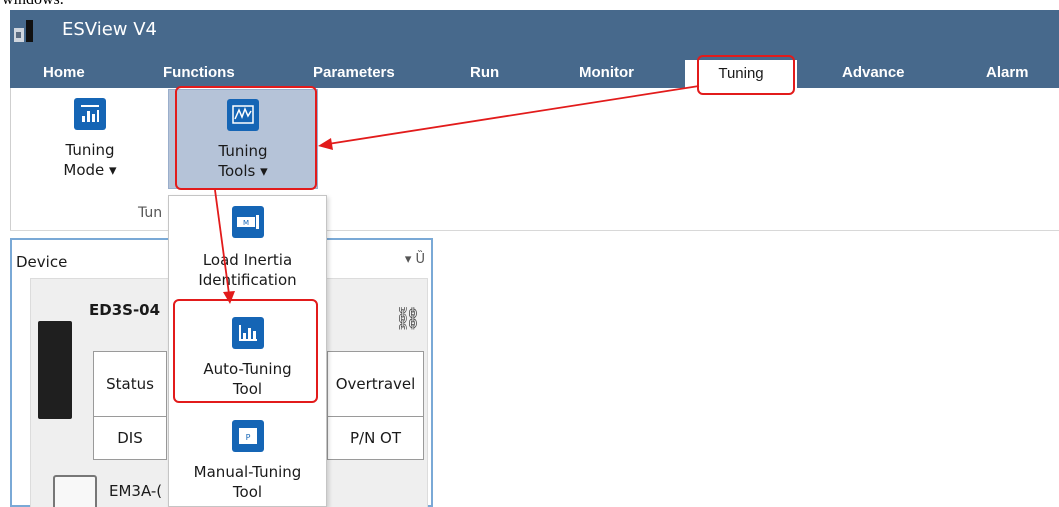 This screenshot has width=1059, height=507. I want to click on annotation-box-auto-tuning, so click(245, 351).